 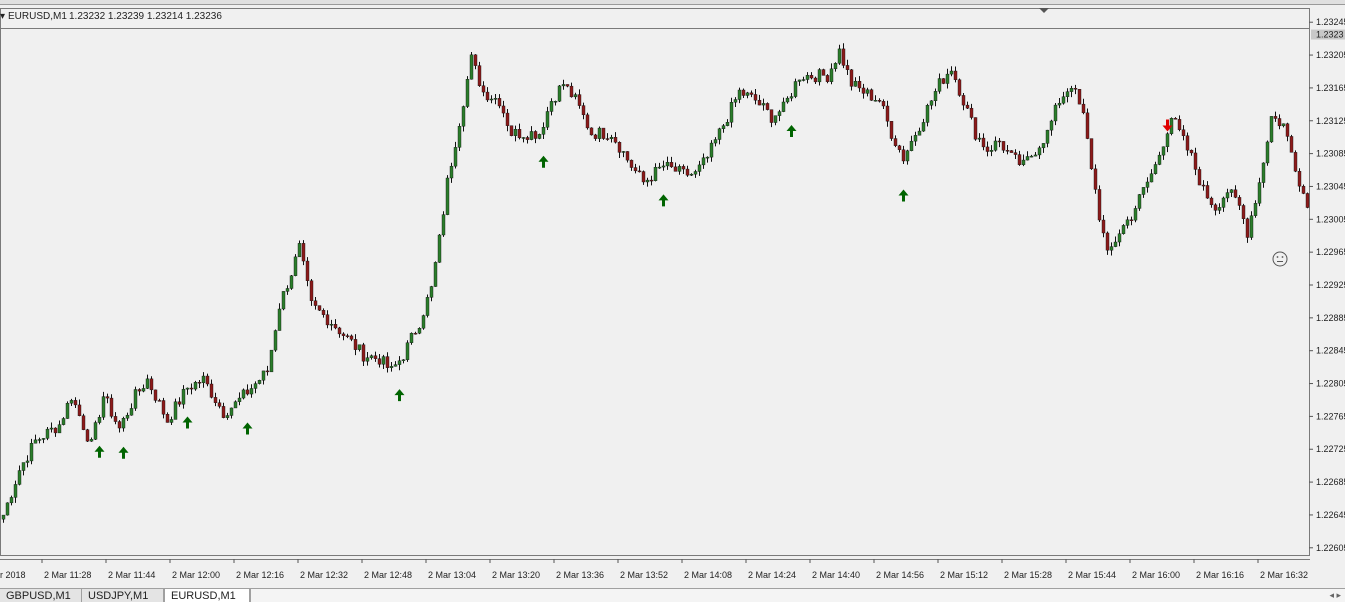 I want to click on tab-eurusd: EURUSD,M1, so click(x=207, y=595).